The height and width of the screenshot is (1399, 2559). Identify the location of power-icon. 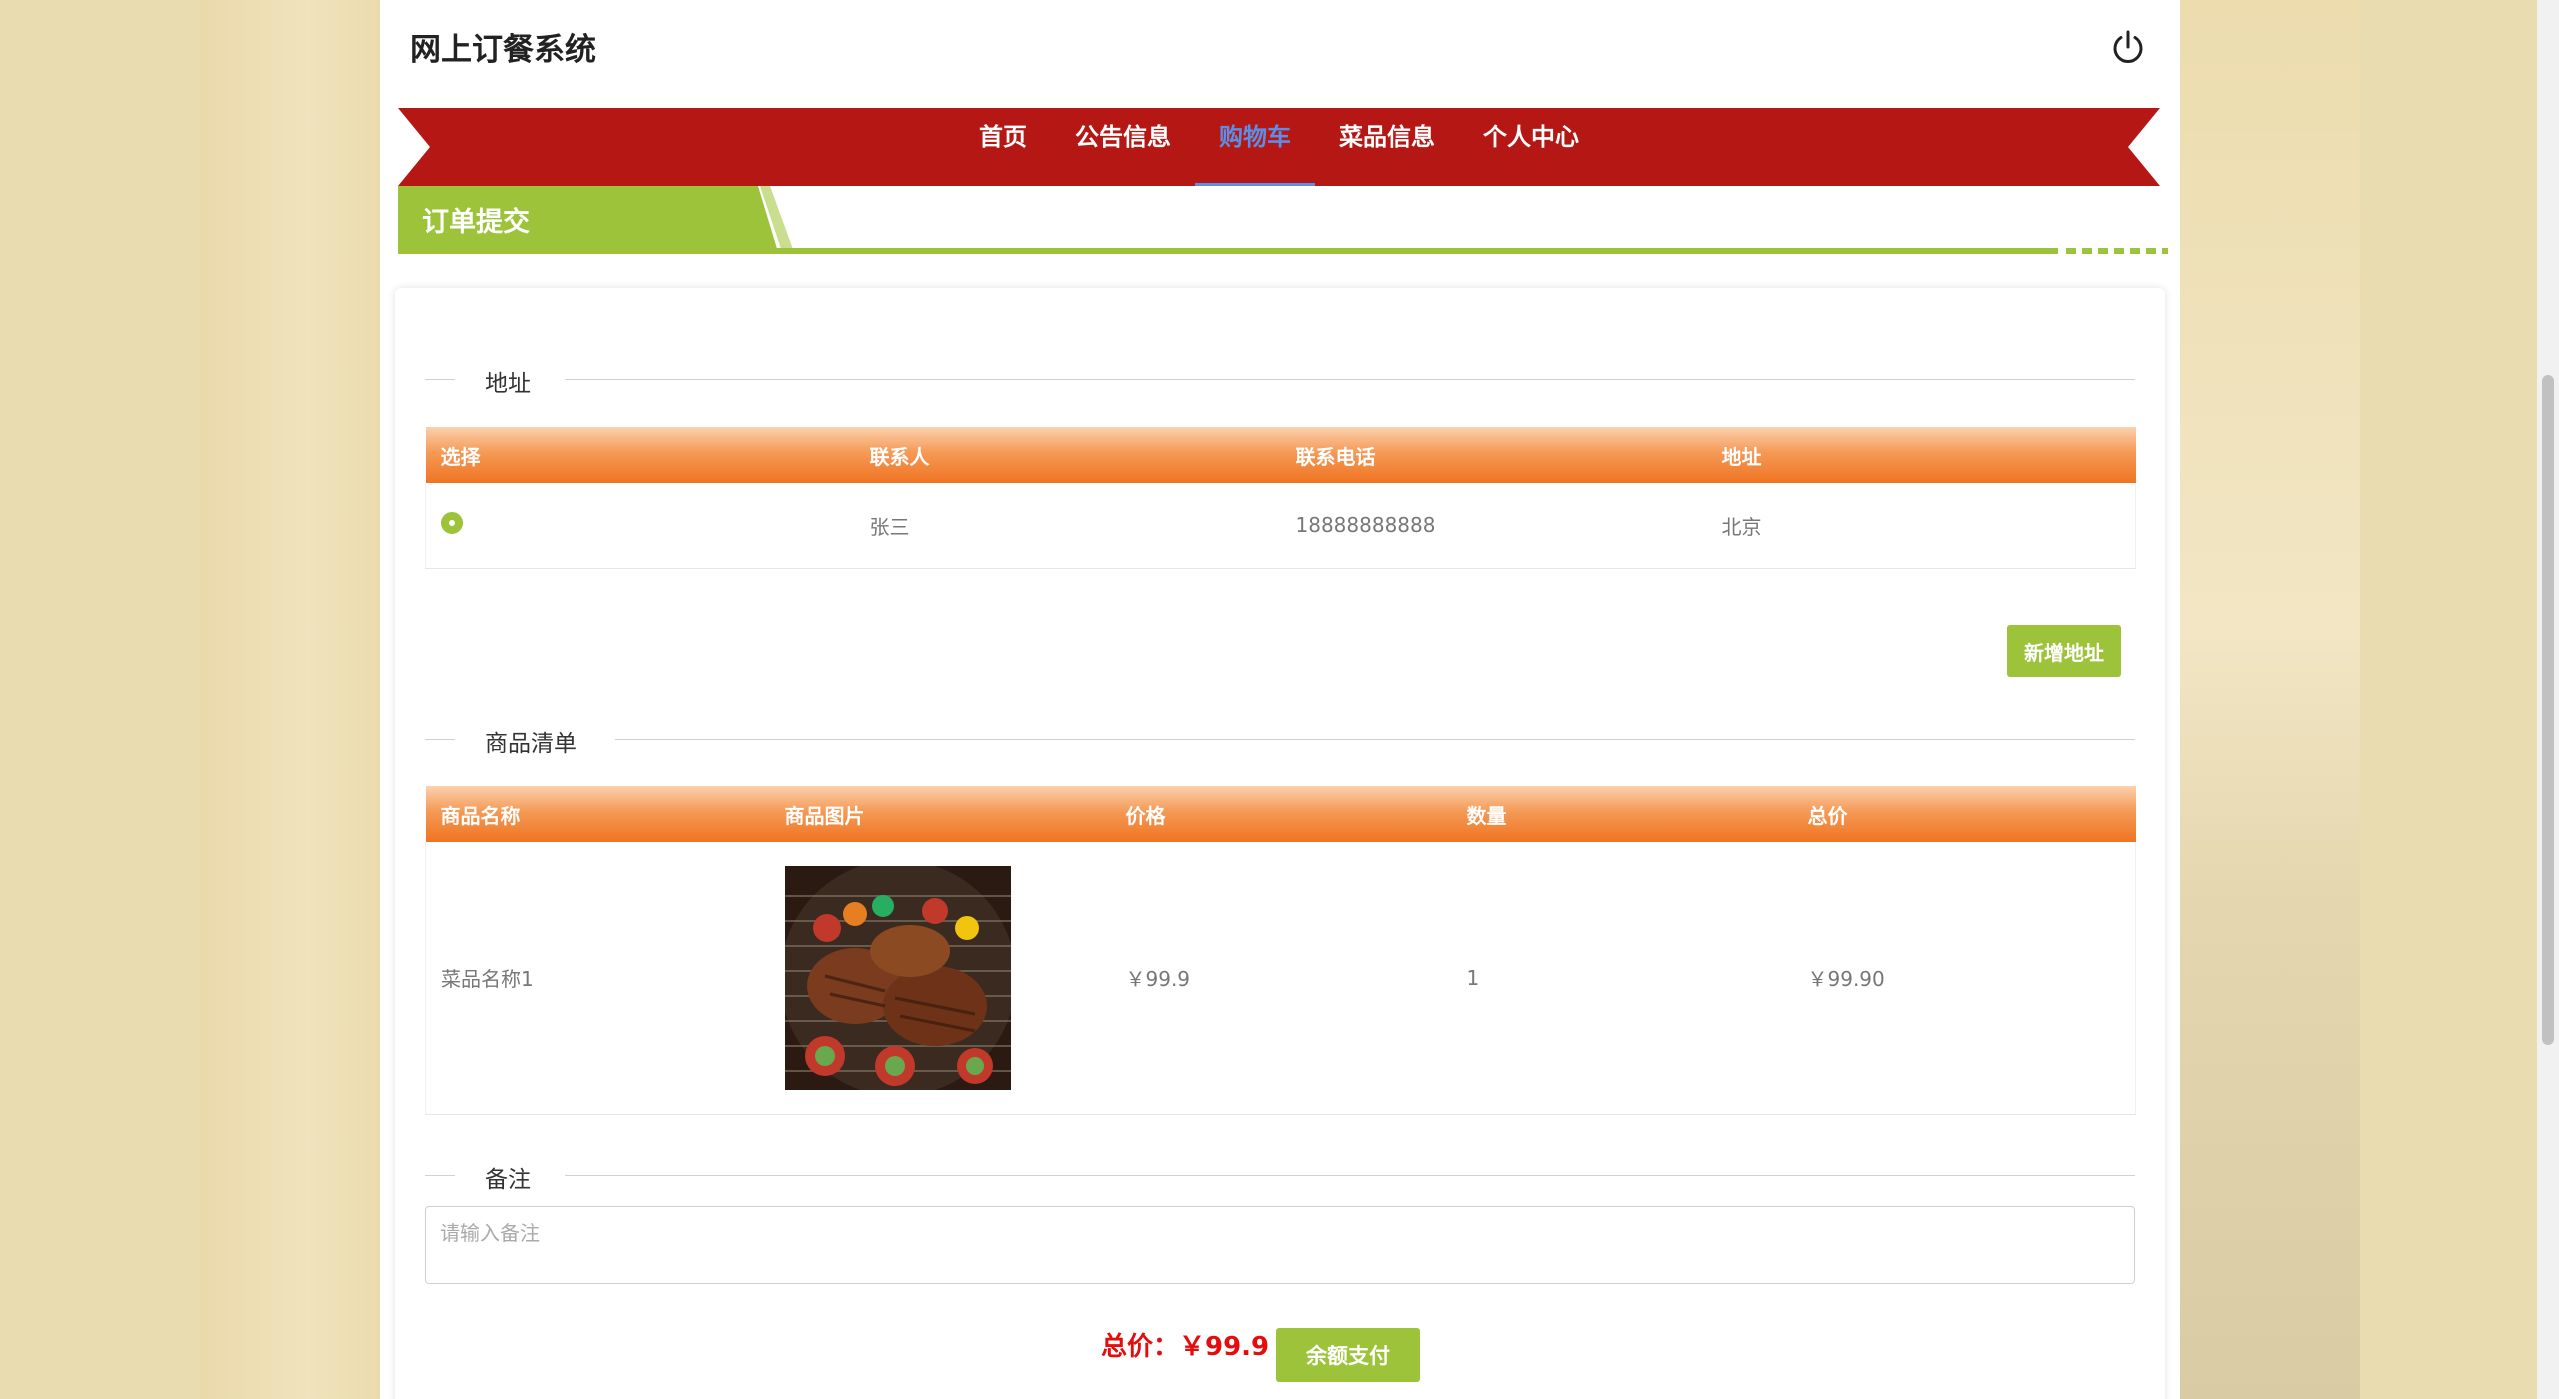
(2128, 47).